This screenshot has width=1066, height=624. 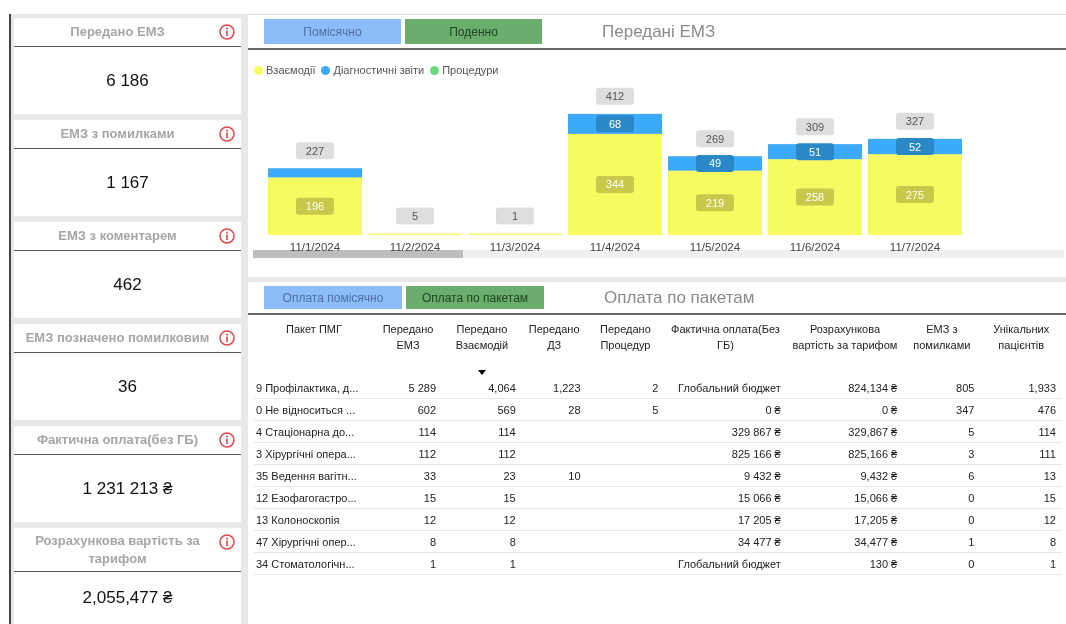 What do you see at coordinates (615, 123) in the screenshot?
I see `data-label: 68` at bounding box center [615, 123].